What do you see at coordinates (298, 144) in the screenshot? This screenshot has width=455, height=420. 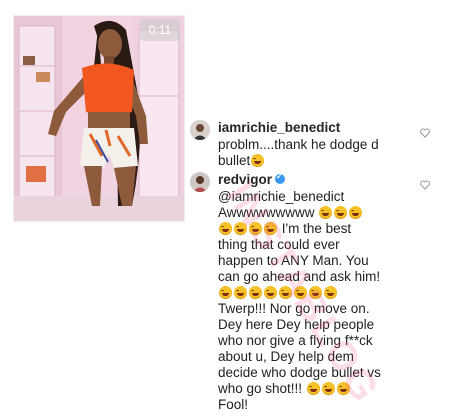 I see `comment-text-line: problm....thank he dodge d` at bounding box center [298, 144].